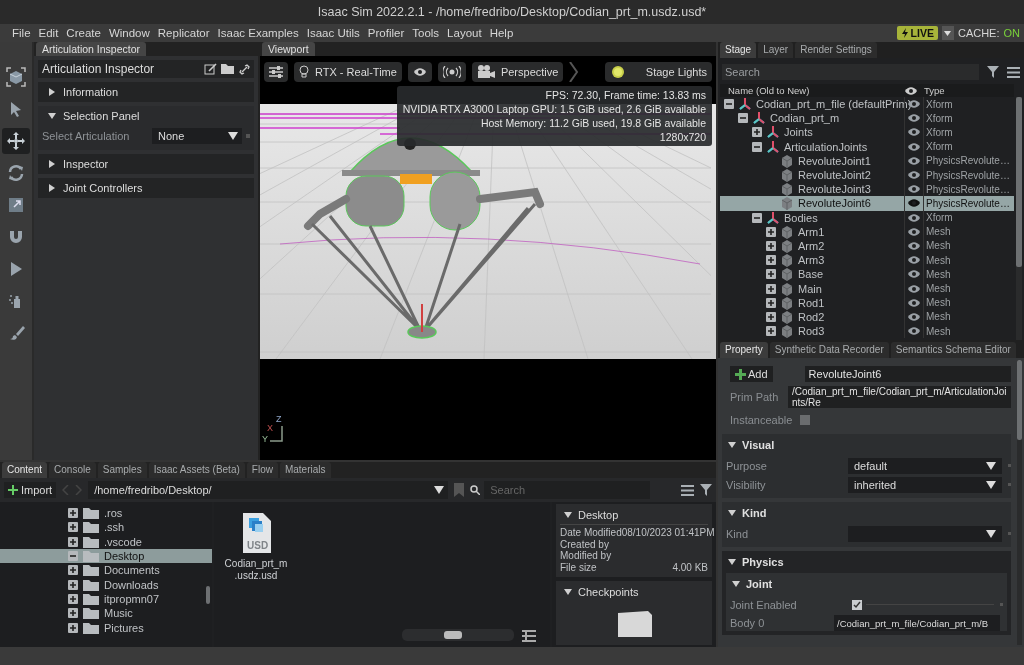 The height and width of the screenshot is (665, 1024). I want to click on tree-row: Bodies Xform, so click(867, 217).